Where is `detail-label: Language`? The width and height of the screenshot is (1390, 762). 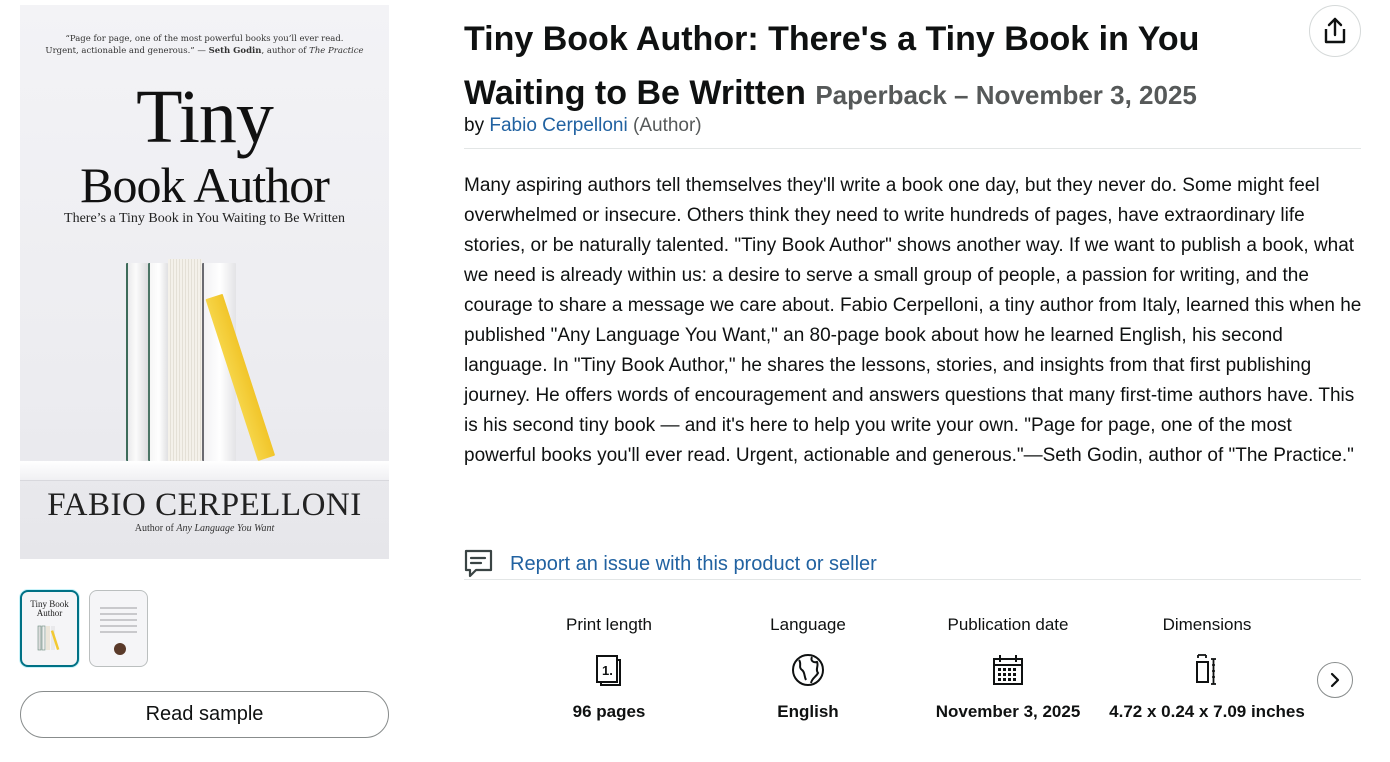 detail-label: Language is located at coordinates (808, 624).